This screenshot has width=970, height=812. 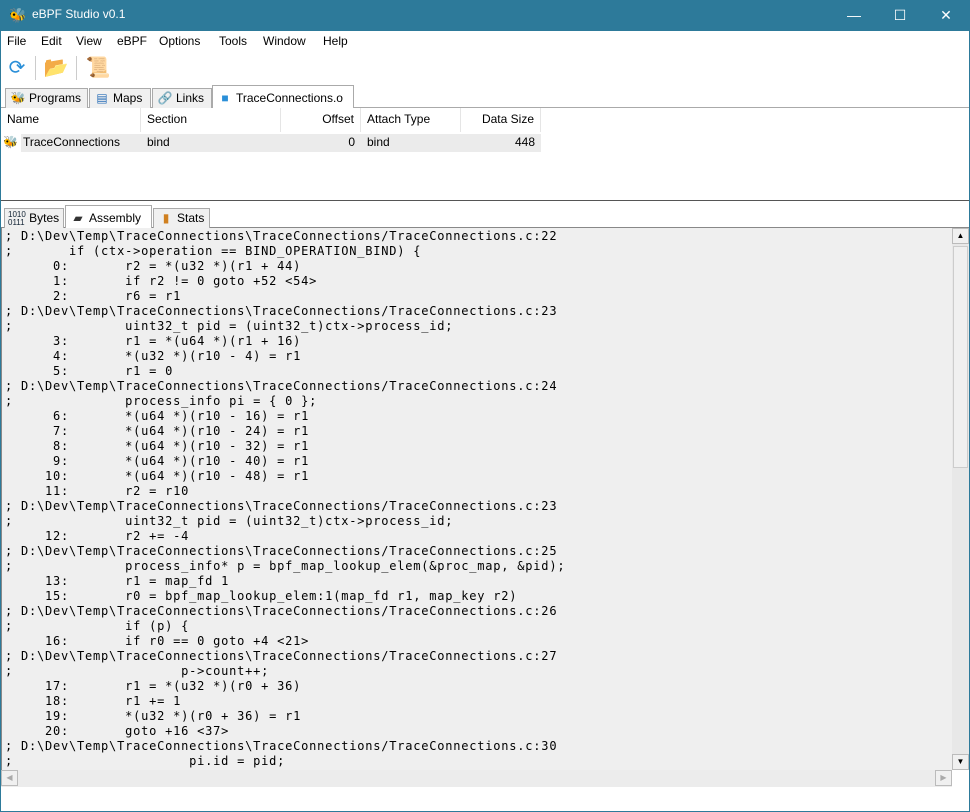 I want to click on tab-label: Bytes, so click(x=44, y=218).